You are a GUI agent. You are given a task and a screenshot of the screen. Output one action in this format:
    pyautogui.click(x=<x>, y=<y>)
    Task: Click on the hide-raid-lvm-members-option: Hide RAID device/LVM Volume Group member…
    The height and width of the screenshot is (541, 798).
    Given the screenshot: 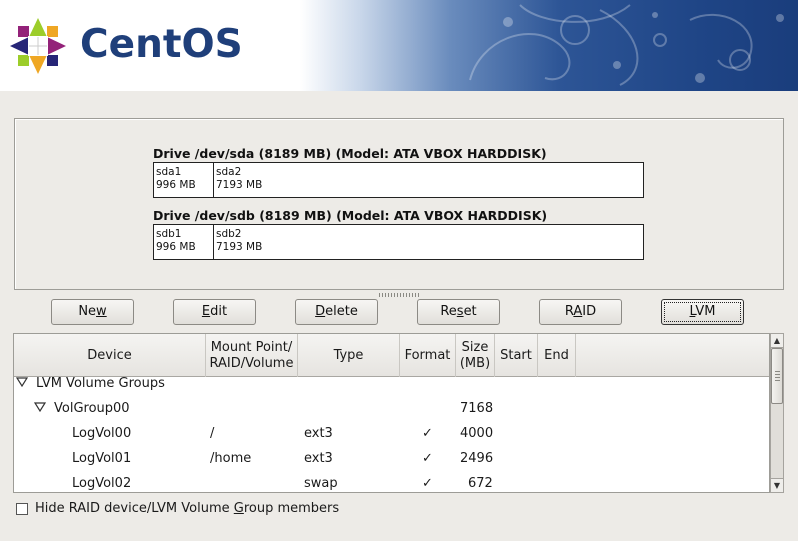 What is the action you would take?
    pyautogui.click(x=177, y=508)
    